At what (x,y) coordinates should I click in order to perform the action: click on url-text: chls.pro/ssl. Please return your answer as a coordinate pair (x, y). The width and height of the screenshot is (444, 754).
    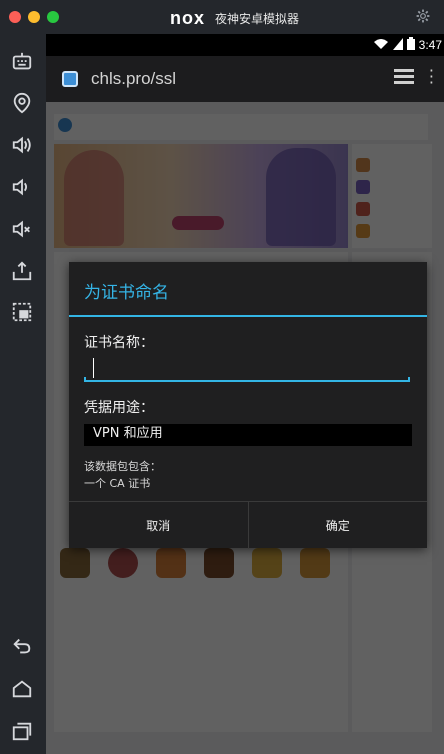
    Looking at the image, I should click on (133, 79).